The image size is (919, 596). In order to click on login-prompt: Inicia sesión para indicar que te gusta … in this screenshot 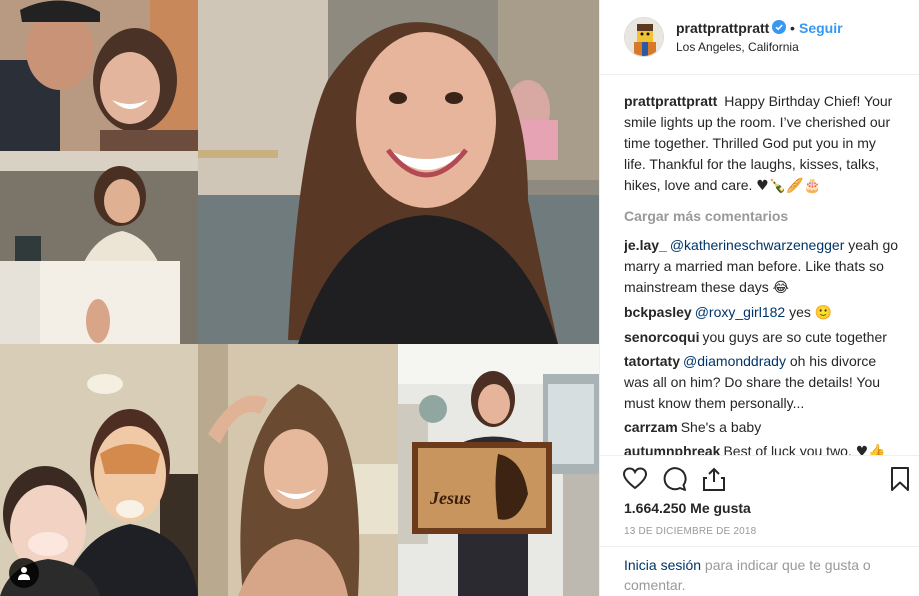, I will do `click(759, 571)`.